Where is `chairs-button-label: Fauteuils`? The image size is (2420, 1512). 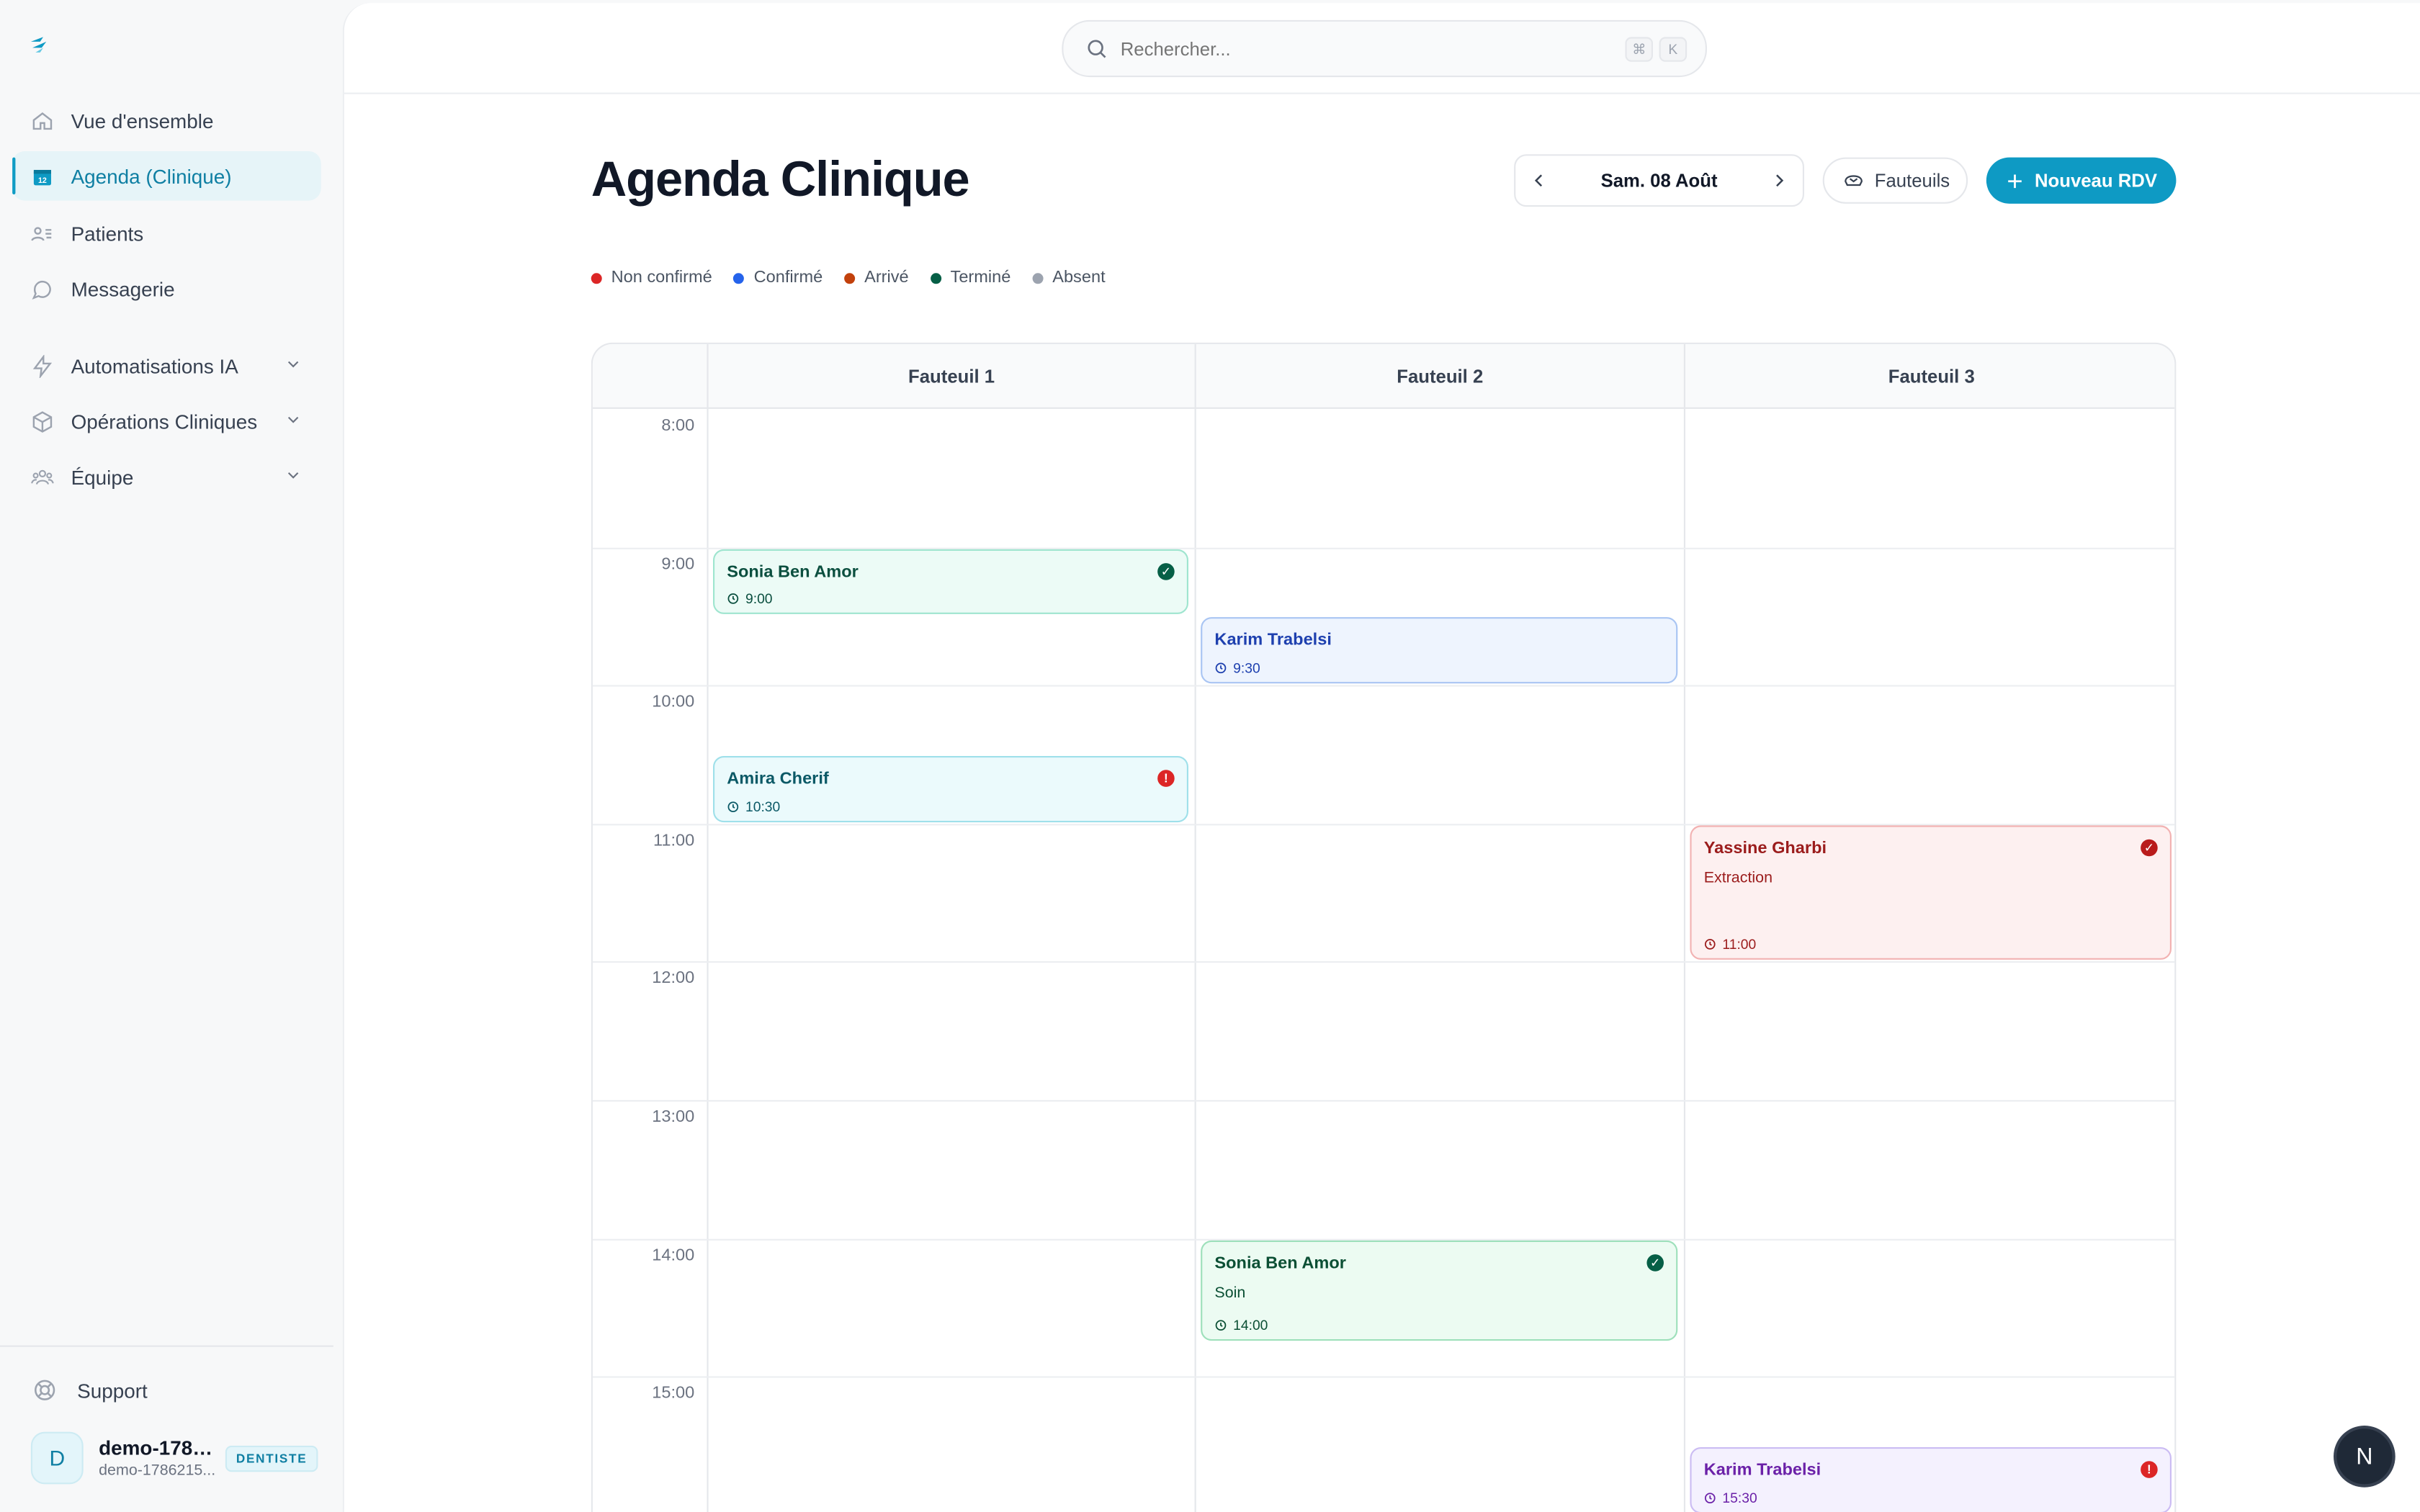 chairs-button-label: Fauteuils is located at coordinates (1912, 180).